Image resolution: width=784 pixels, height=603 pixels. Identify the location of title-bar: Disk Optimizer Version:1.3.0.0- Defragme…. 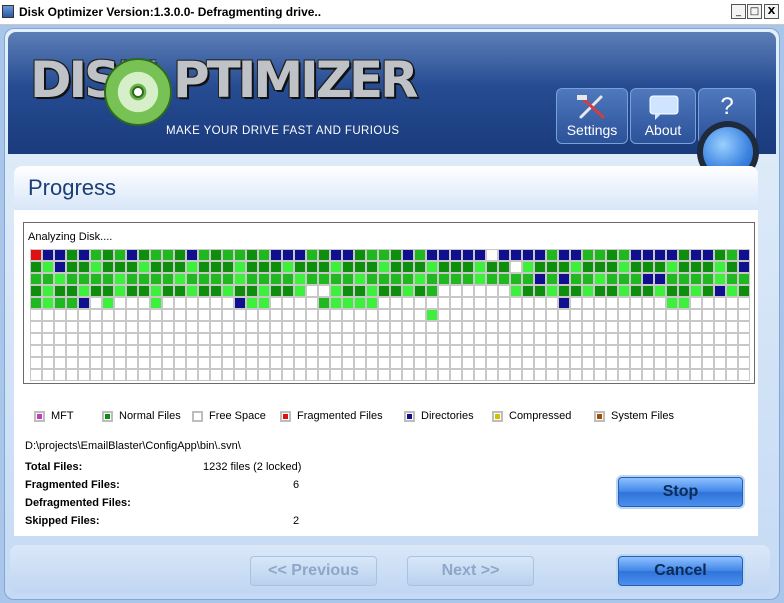
(392, 12).